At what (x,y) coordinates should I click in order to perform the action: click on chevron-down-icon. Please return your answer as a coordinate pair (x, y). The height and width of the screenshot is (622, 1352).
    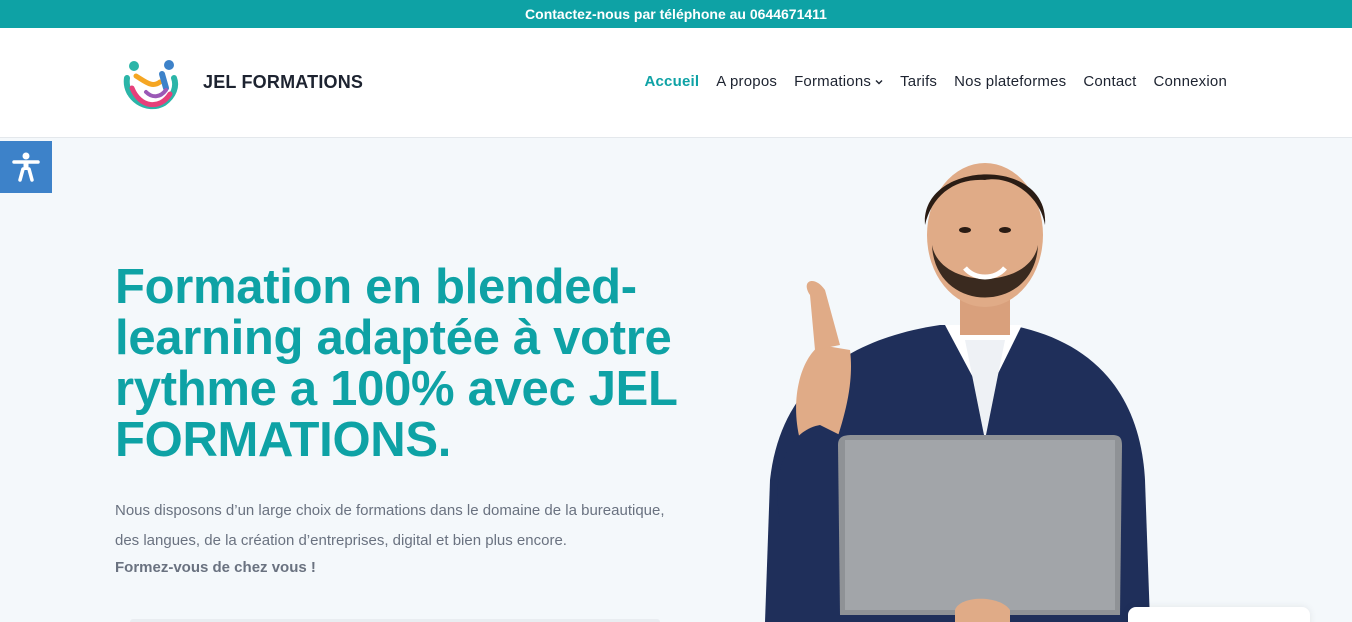
    Looking at the image, I should click on (879, 81).